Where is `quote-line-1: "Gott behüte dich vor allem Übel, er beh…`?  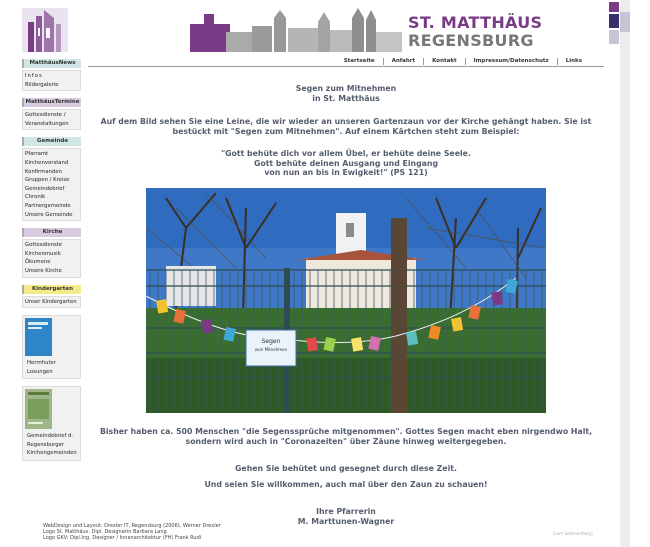 quote-line-1: "Gott behüte dich vor allem Übel, er beh… is located at coordinates (346, 153).